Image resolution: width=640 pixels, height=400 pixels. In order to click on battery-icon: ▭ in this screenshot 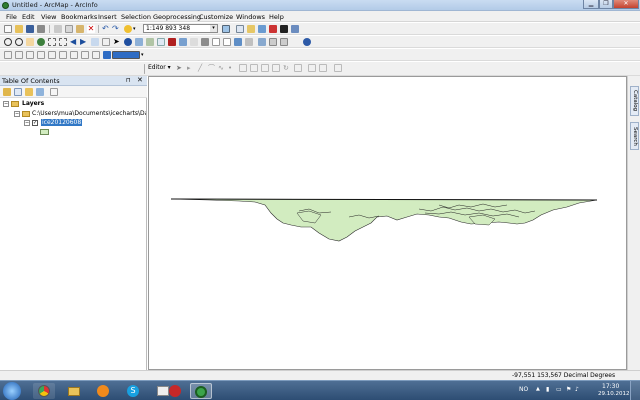, I will do `click(559, 389)`.